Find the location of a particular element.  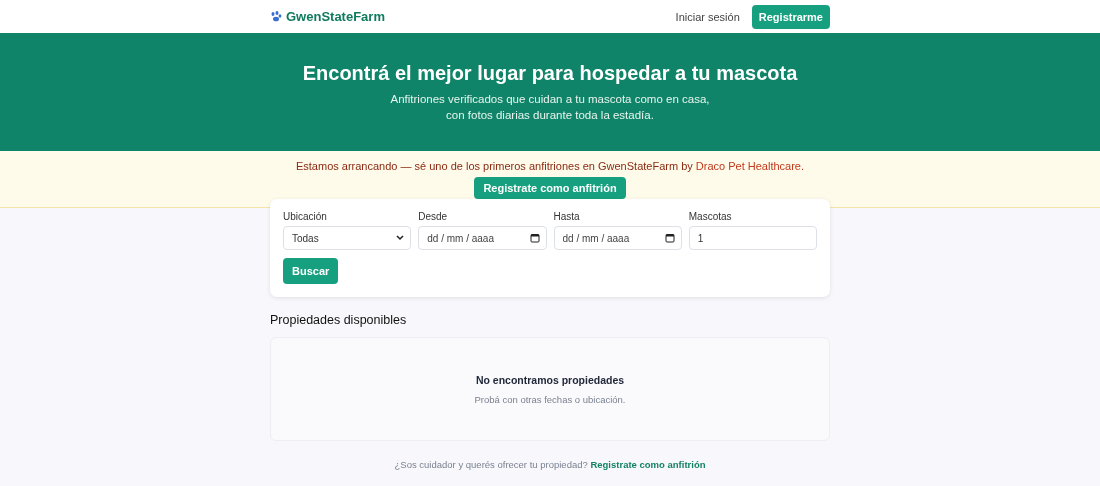

field-label: Mascotas is located at coordinates (710, 216).